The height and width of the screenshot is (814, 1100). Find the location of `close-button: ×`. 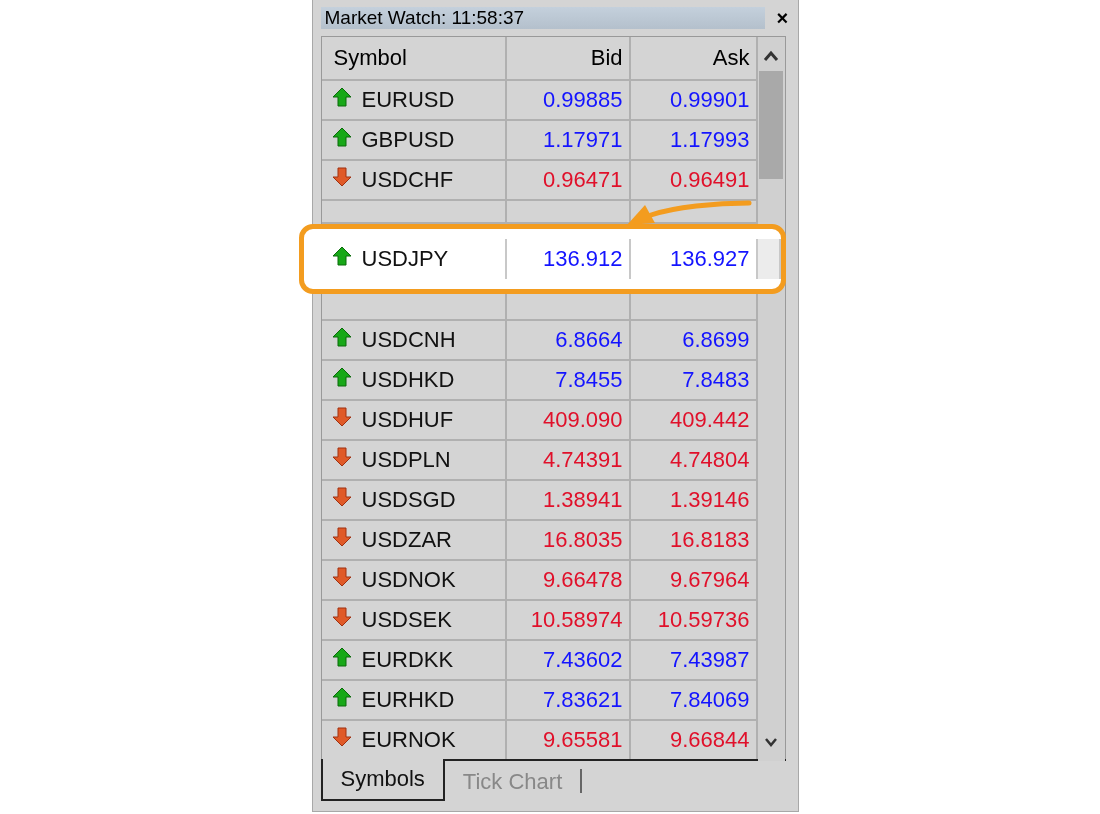

close-button: × is located at coordinates (782, 18).